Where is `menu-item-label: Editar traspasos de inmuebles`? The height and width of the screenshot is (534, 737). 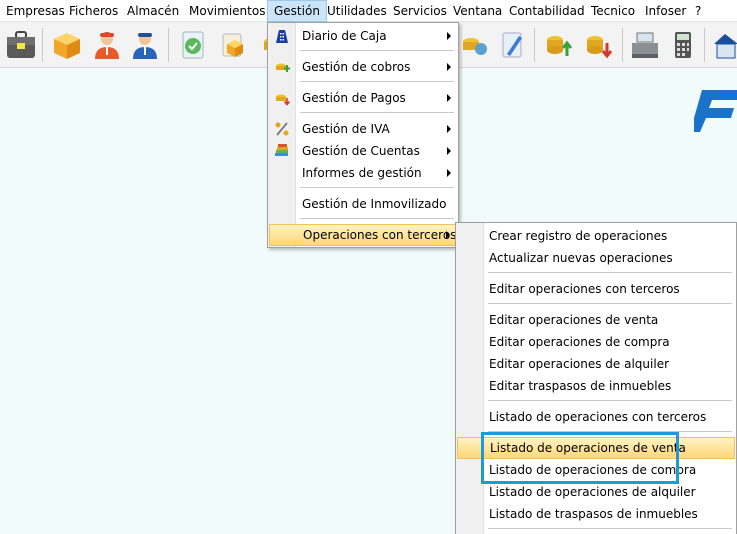 menu-item-label: Editar traspasos de inmuebles is located at coordinates (580, 386).